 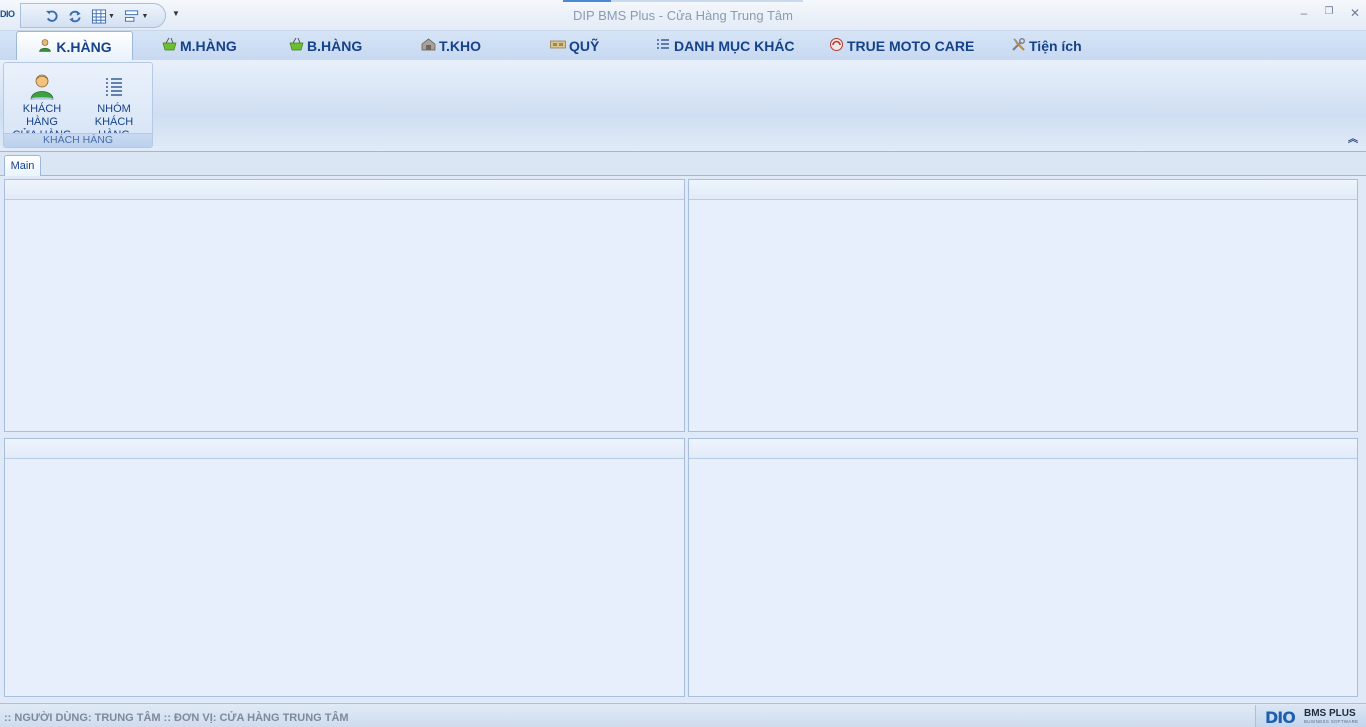 I want to click on khach-hang-cua-hang-button: KHÁCH HÀNG CỬA HÀNG, so click(x=42, y=105).